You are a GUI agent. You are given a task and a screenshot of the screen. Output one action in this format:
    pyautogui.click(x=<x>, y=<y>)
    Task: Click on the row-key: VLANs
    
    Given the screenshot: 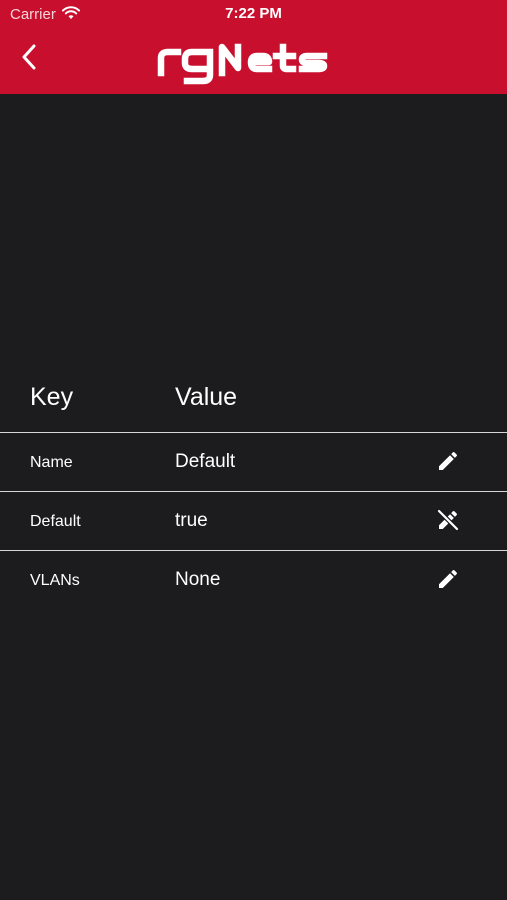 What is the action you would take?
    pyautogui.click(x=55, y=580)
    